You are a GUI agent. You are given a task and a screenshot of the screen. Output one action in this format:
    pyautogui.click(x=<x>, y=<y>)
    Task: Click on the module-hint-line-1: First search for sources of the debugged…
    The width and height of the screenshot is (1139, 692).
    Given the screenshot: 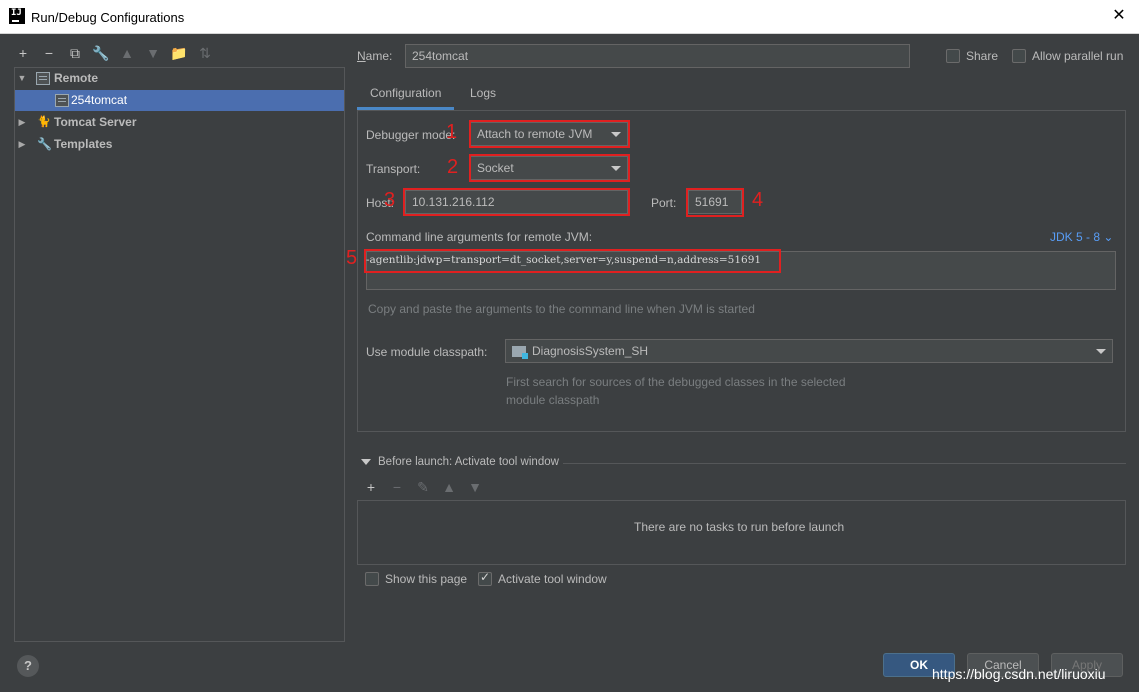 What is the action you would take?
    pyautogui.click(x=676, y=382)
    